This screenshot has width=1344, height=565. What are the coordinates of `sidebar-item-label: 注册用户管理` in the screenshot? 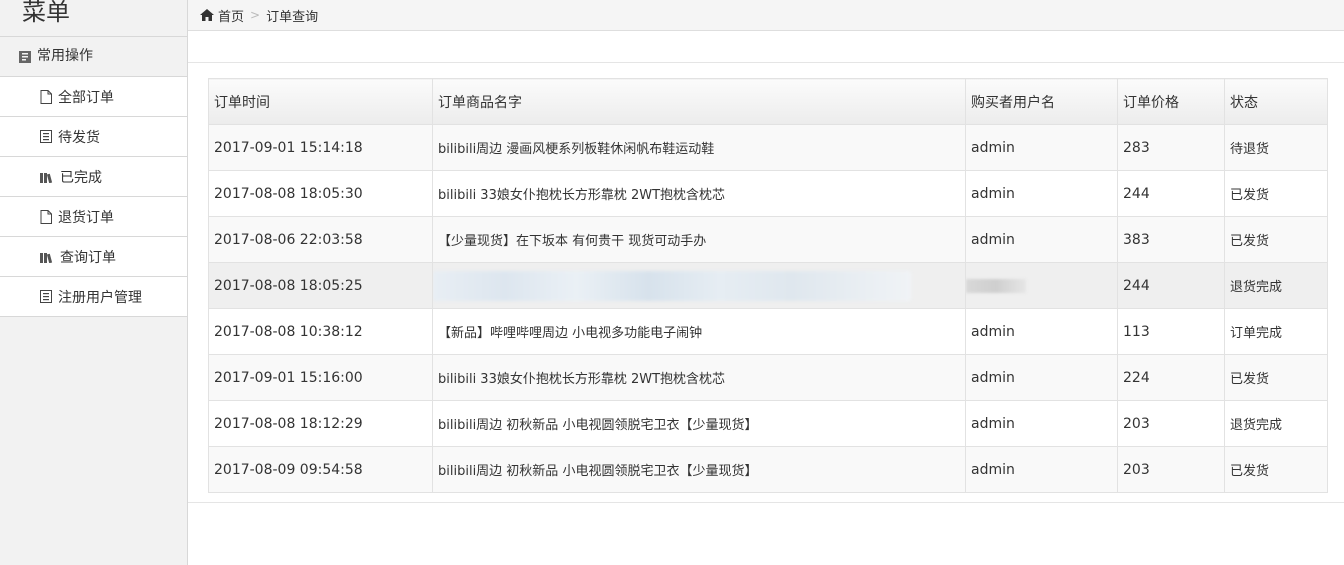 It's located at (100, 297).